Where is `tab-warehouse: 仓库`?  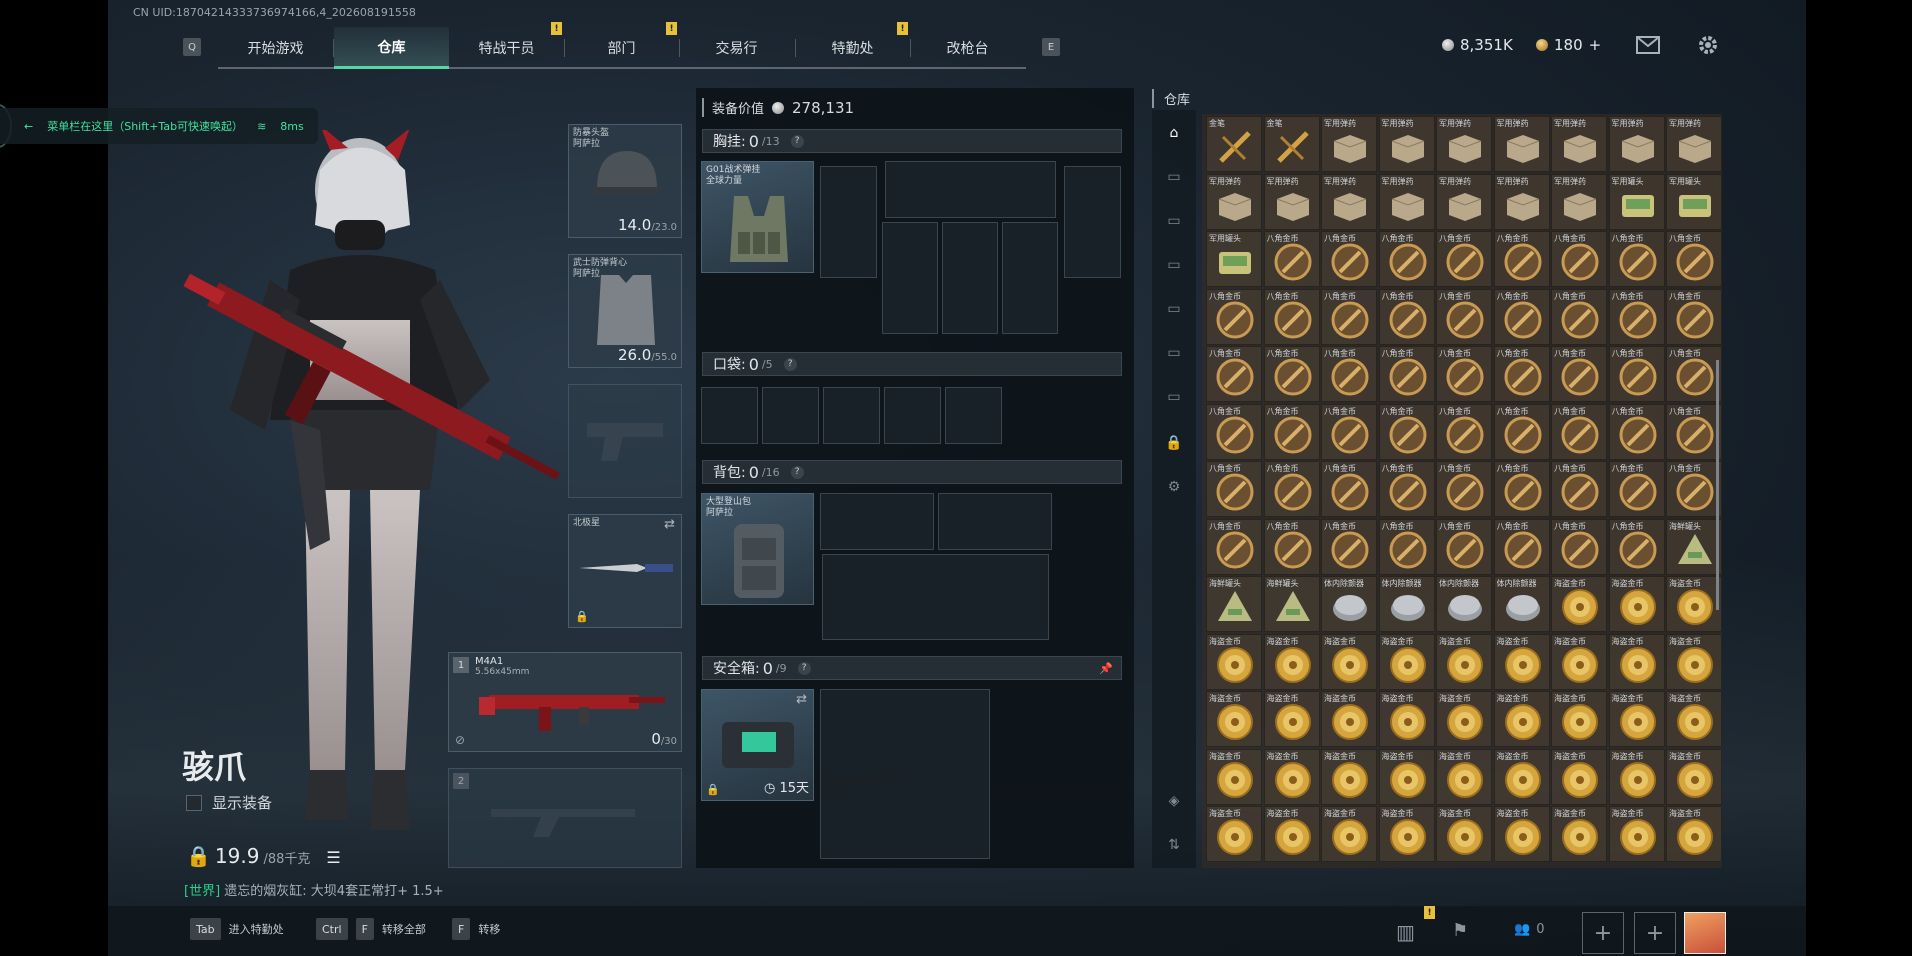 tab-warehouse: 仓库 is located at coordinates (391, 48).